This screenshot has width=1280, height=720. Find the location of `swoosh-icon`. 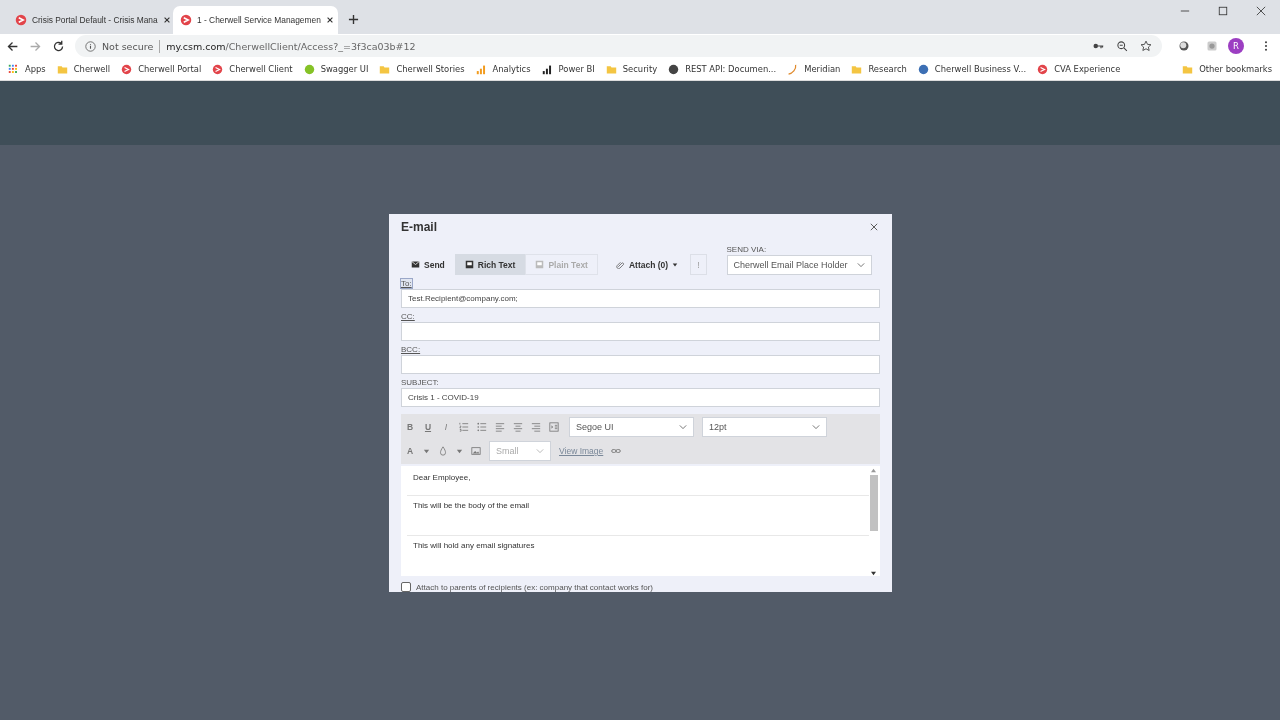

swoosh-icon is located at coordinates (793, 69).